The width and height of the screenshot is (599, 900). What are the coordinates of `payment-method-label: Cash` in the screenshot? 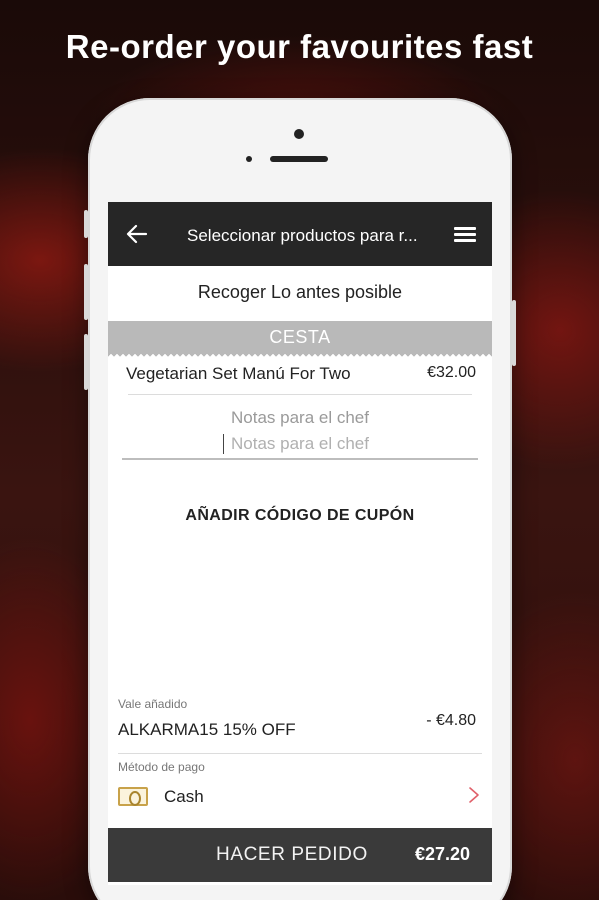 It's located at (184, 796).